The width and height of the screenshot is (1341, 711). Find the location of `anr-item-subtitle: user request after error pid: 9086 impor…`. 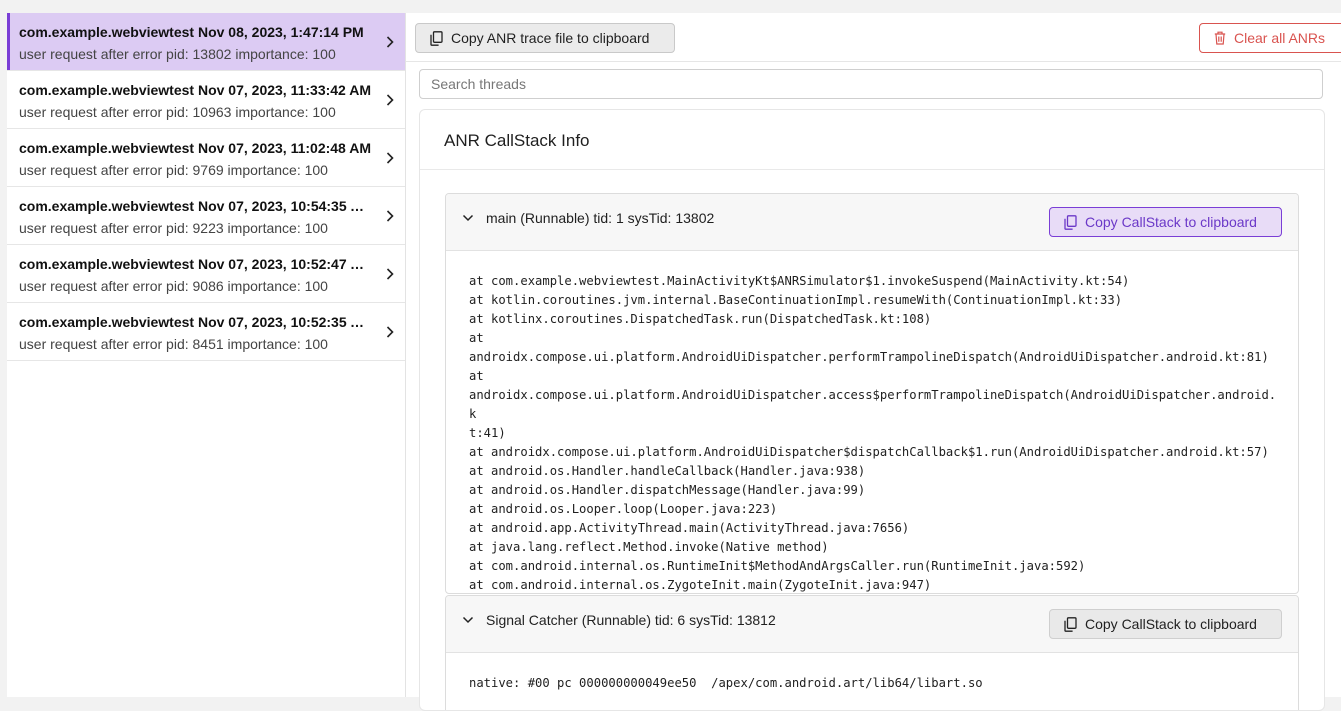

anr-item-subtitle: user request after error pid: 9086 impor… is located at coordinates (173, 286).